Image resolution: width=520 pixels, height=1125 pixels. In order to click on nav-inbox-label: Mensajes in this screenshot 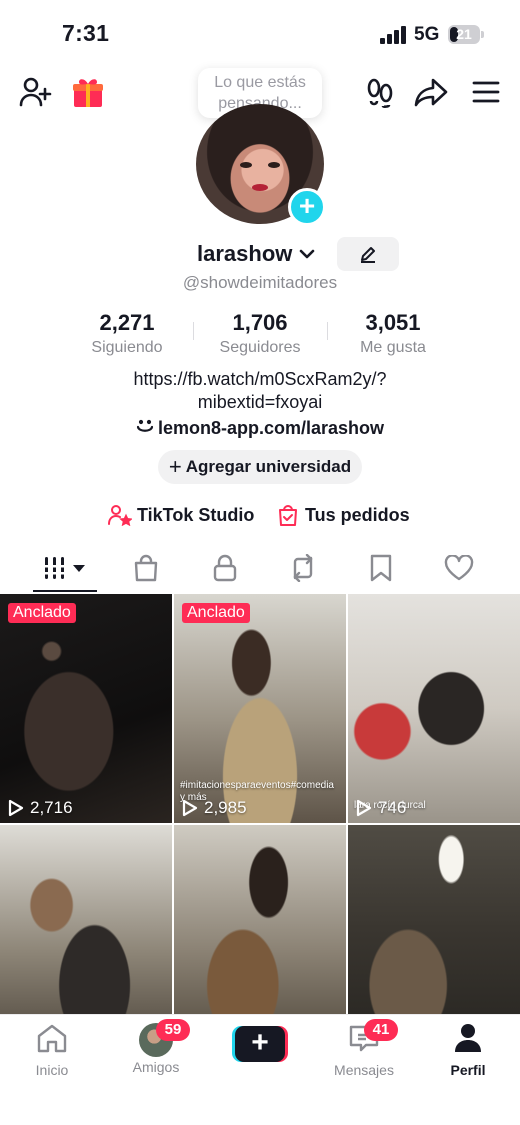, I will do `click(364, 1070)`.